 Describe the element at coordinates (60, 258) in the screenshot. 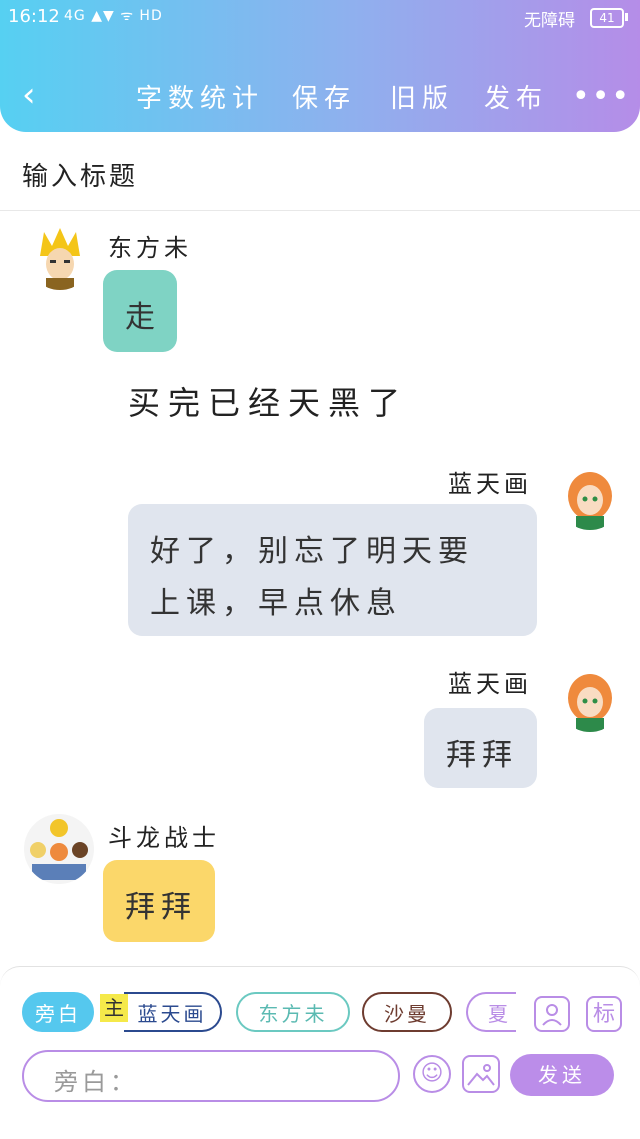

I see `avatar-dongfangwei` at that location.